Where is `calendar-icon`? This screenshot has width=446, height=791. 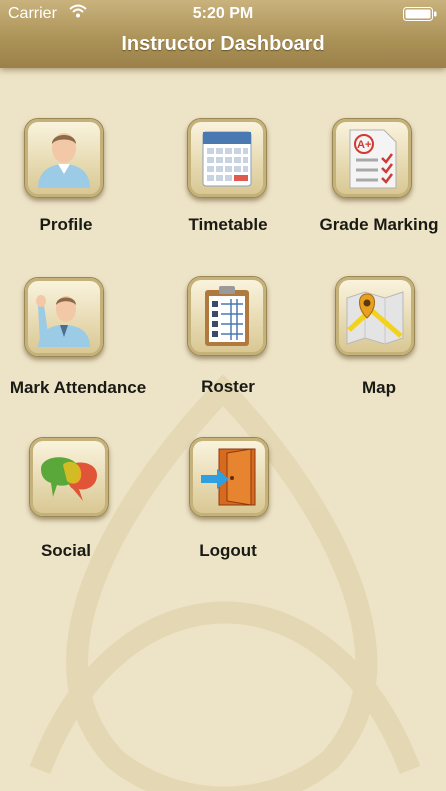 calendar-icon is located at coordinates (227, 159).